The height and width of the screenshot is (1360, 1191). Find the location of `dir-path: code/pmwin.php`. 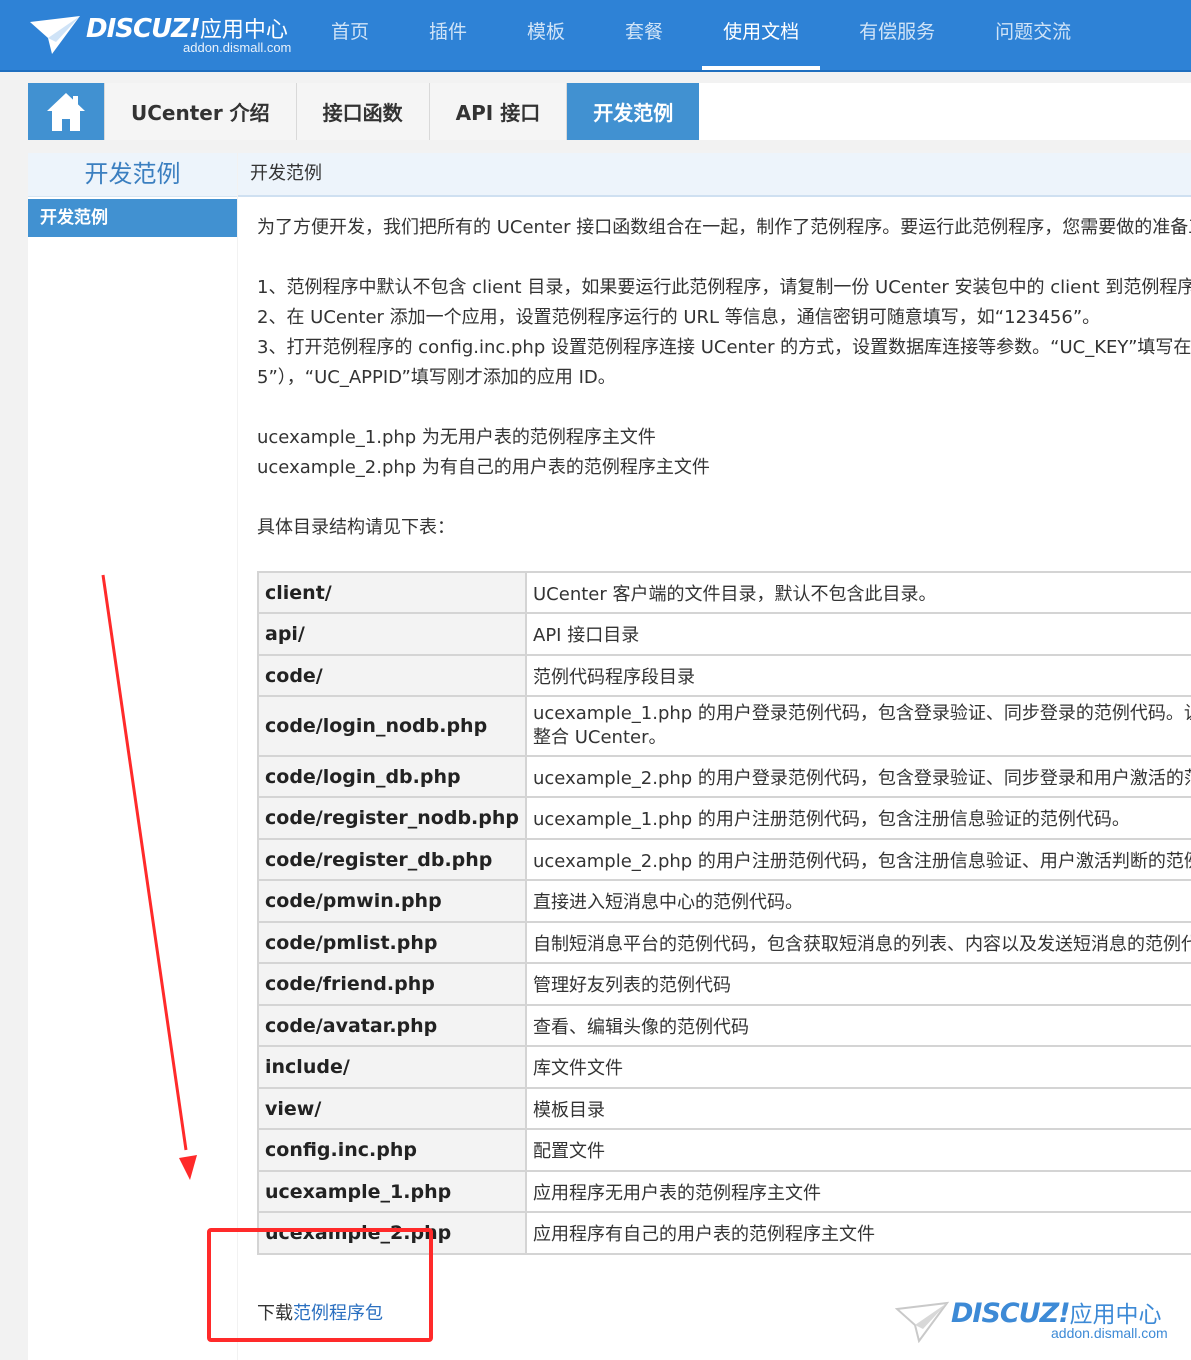

dir-path: code/pmwin.php is located at coordinates (392, 901).